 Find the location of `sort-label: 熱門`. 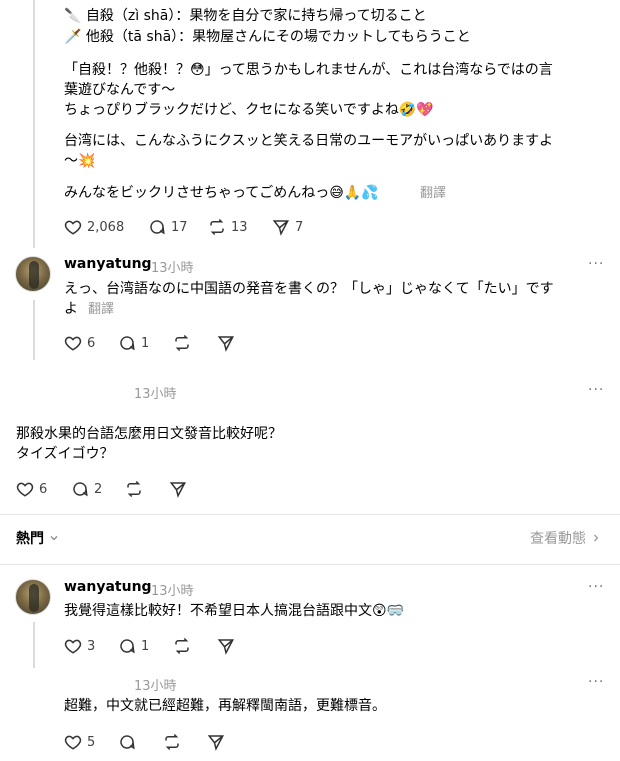

sort-label: 熱門 is located at coordinates (30, 539).